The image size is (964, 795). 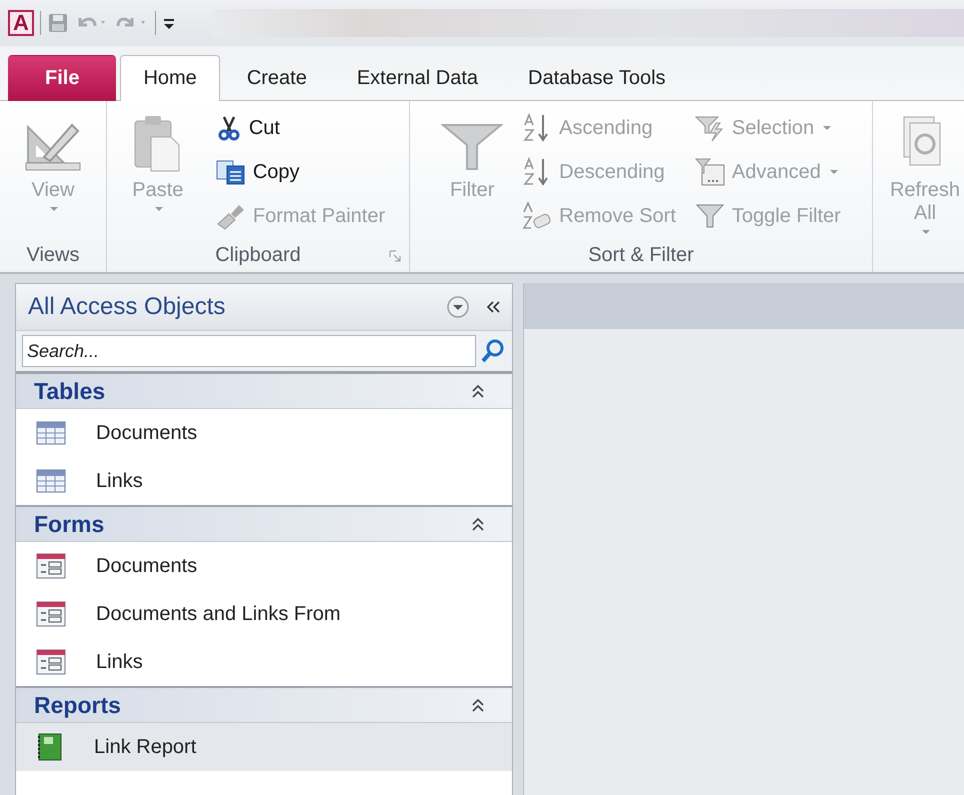 I want to click on ribbon-tab: Create, so click(x=277, y=78).